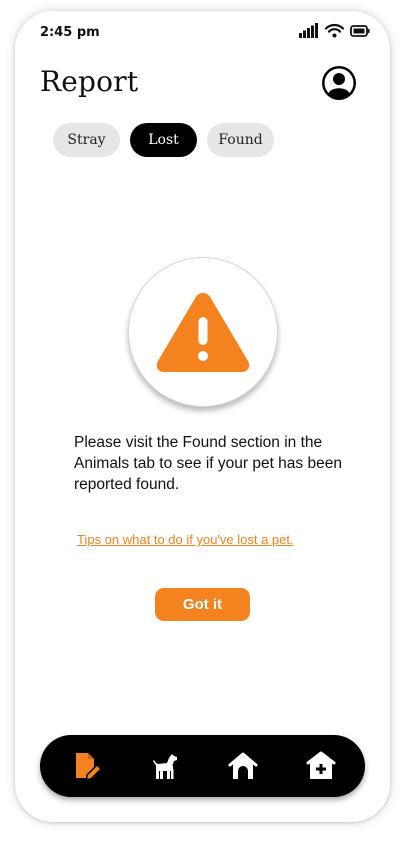 The height and width of the screenshot is (842, 405). I want to click on warning-icon, so click(203, 332).